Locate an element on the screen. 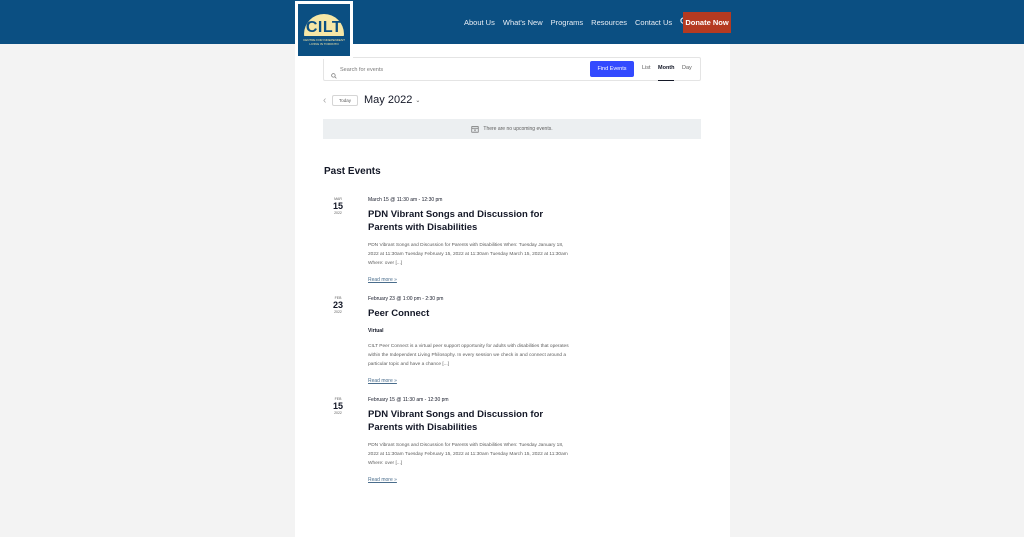  calendar-x-icon is located at coordinates (475, 129).